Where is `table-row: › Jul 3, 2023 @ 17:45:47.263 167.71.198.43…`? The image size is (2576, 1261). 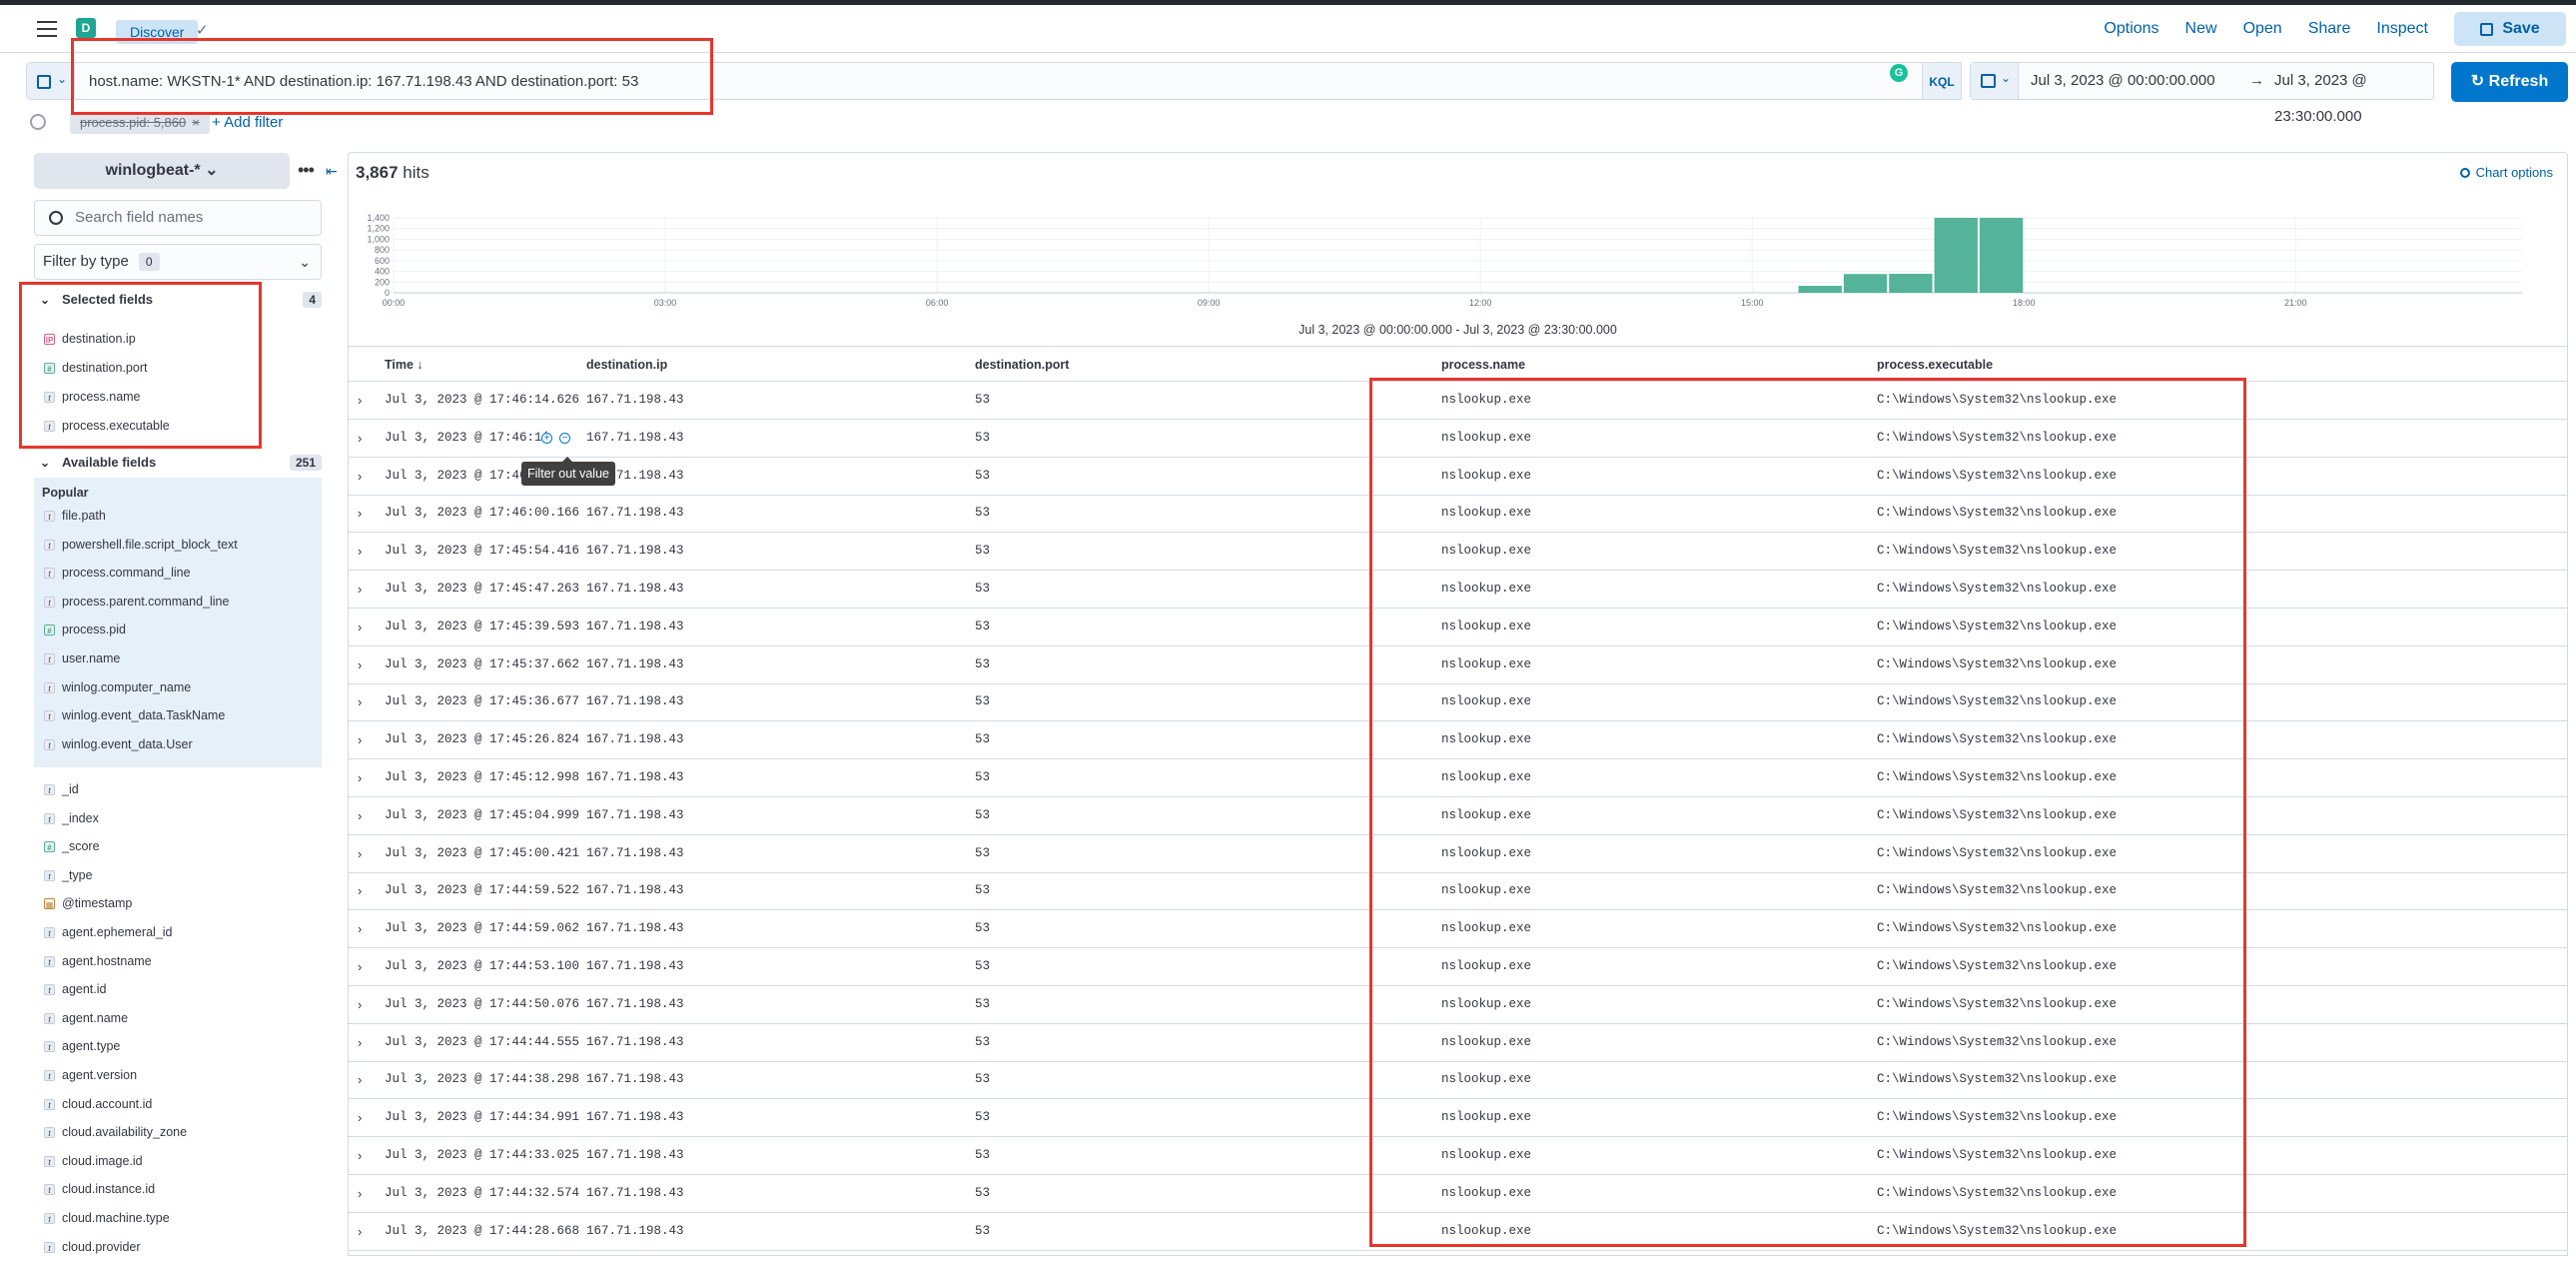 table-row: › Jul 3, 2023 @ 17:45:47.263 167.71.198.43… is located at coordinates (1458, 590).